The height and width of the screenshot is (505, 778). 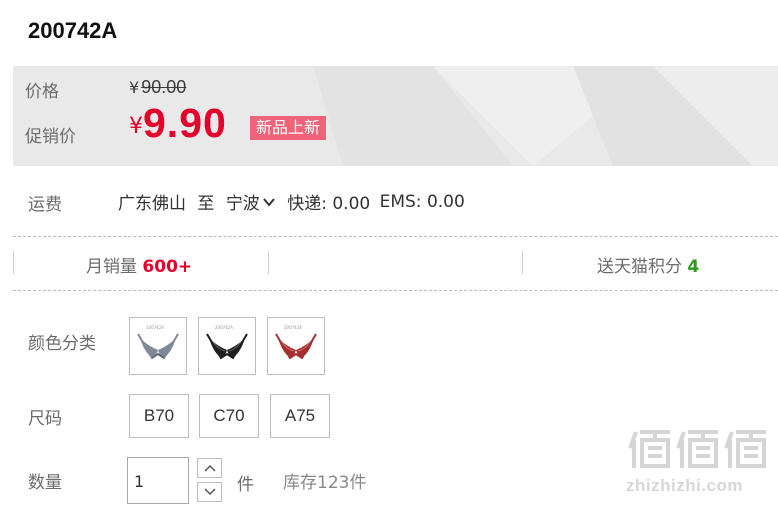 I want to click on bra-red-icon: 200742A, so click(x=296, y=342).